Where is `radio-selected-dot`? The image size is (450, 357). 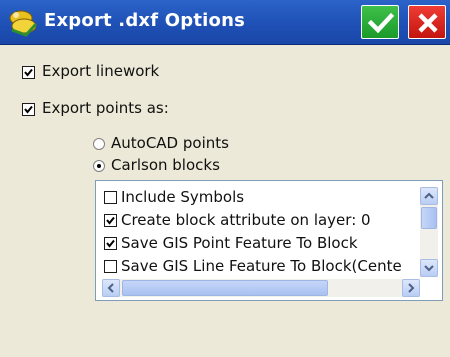 radio-selected-dot is located at coordinates (99, 166).